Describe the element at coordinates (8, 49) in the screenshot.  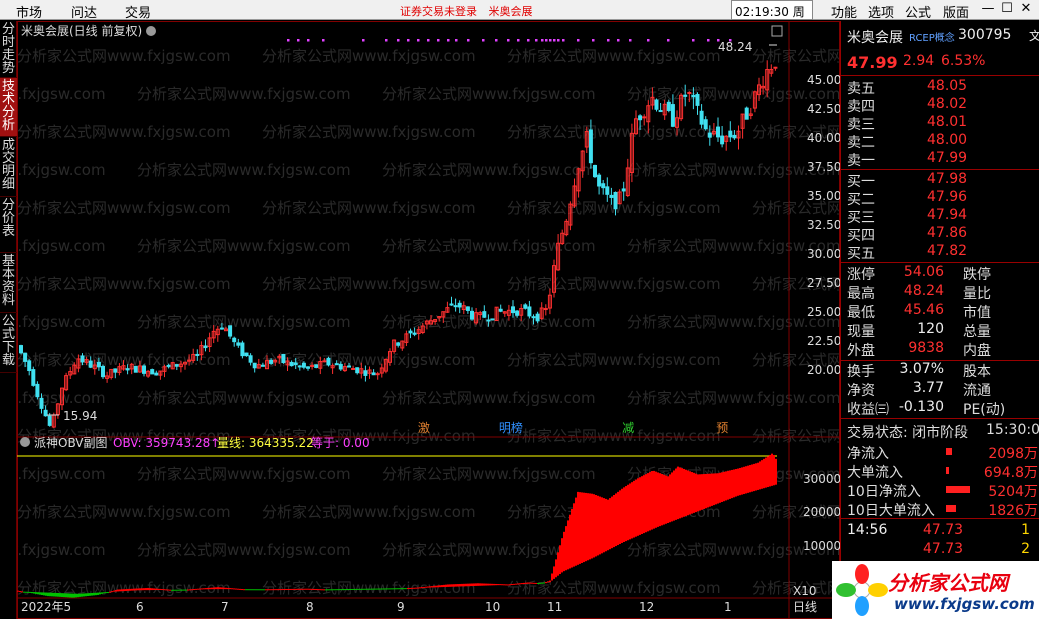
I see `tab-intraday: 分时走势` at that location.